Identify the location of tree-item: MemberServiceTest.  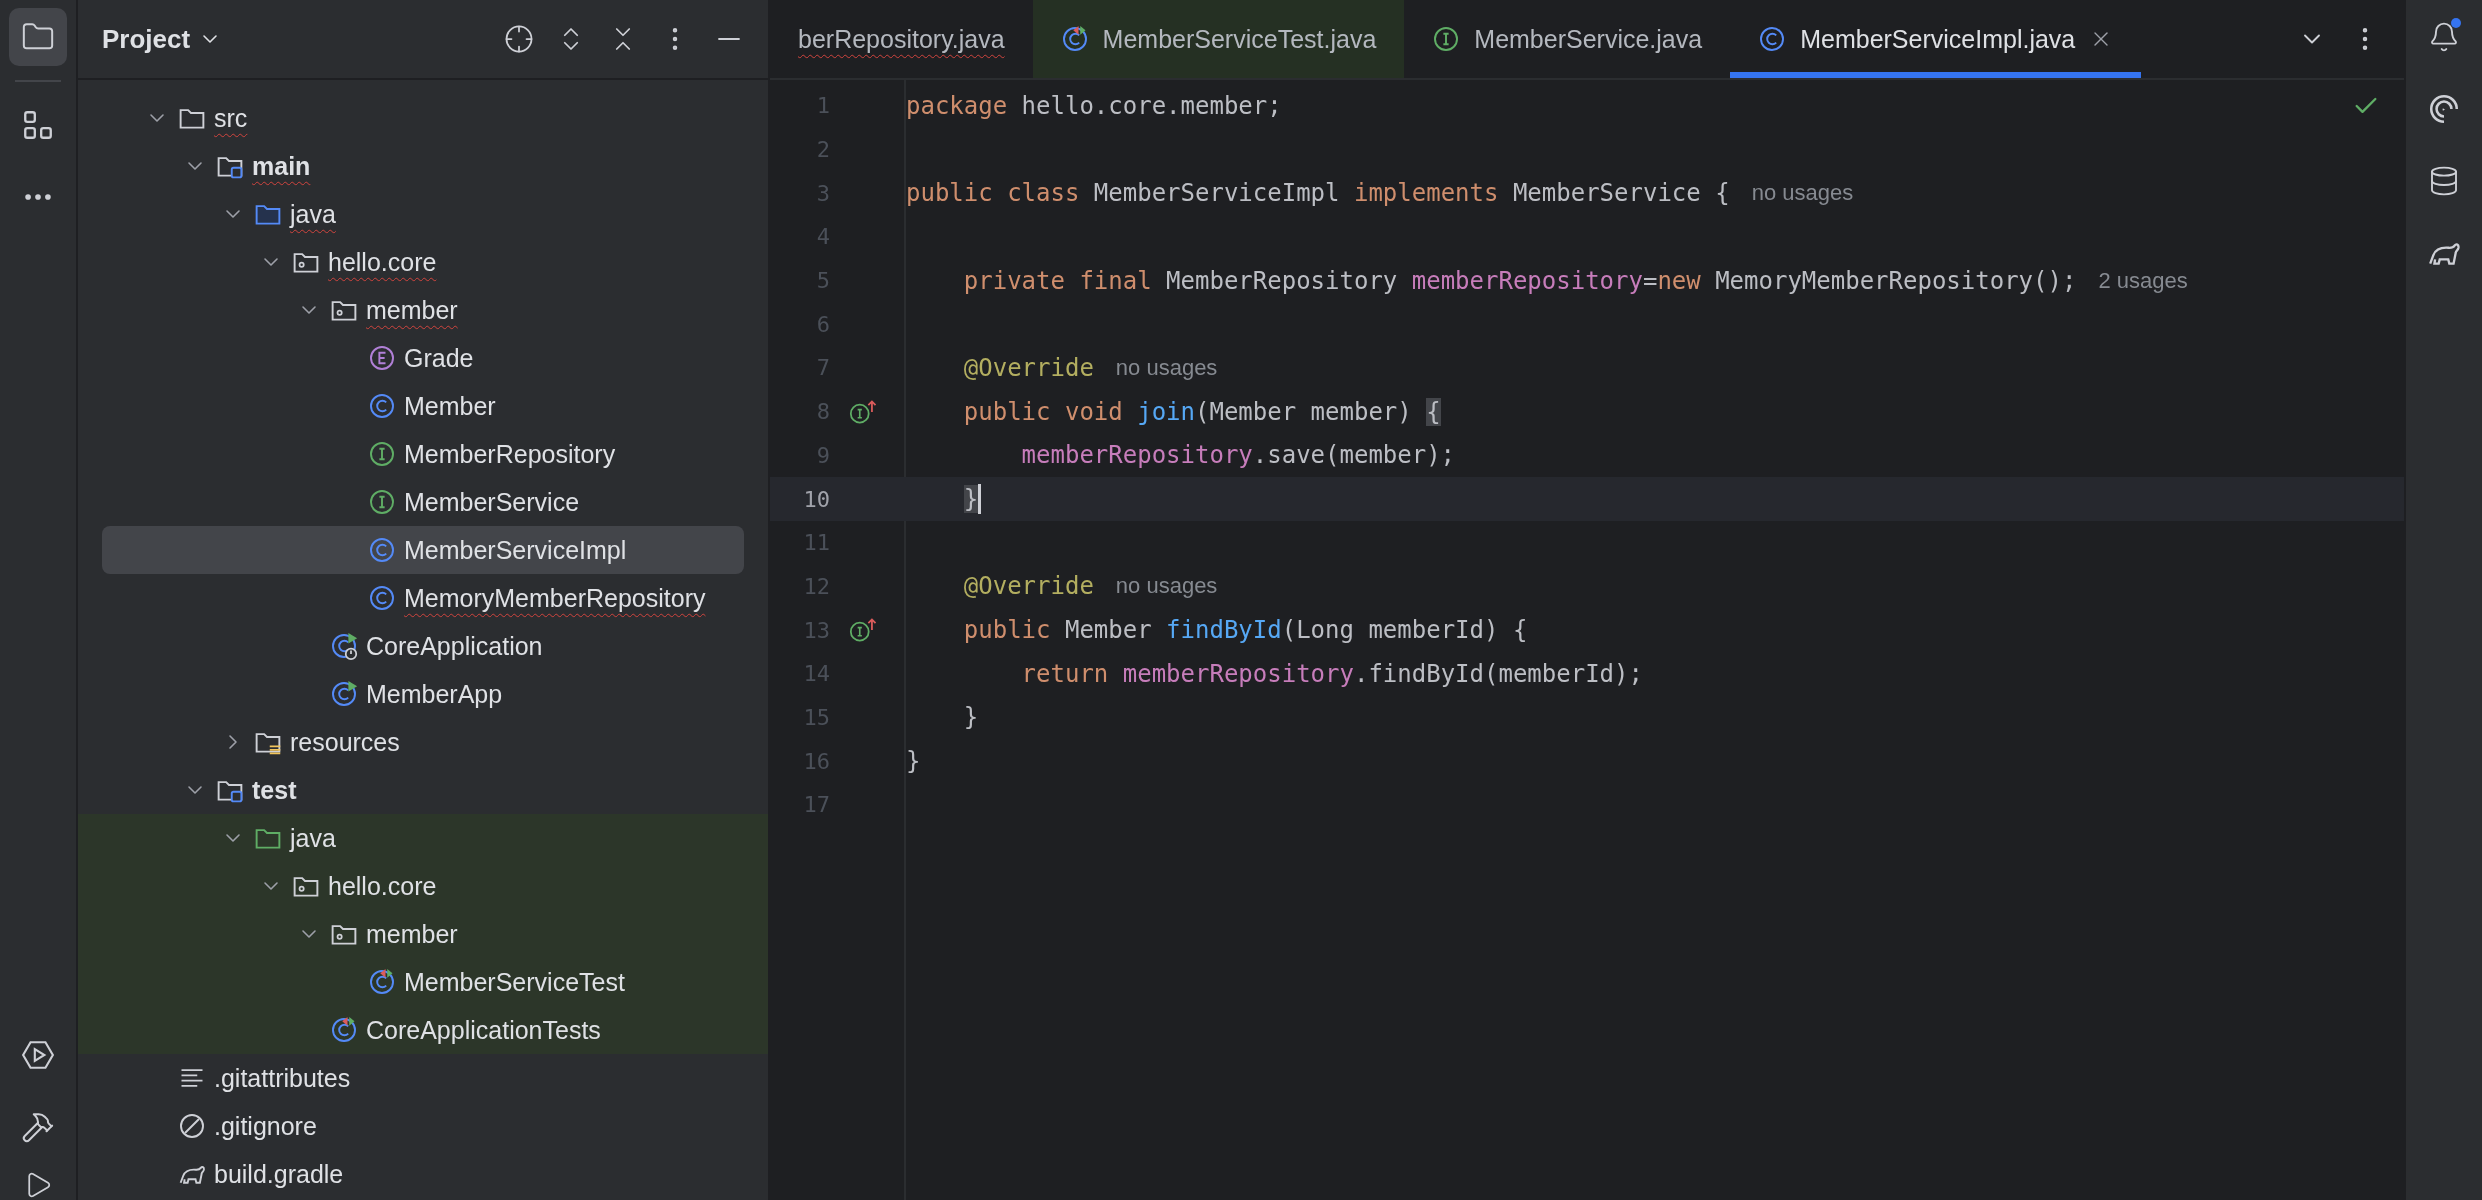
(423, 982).